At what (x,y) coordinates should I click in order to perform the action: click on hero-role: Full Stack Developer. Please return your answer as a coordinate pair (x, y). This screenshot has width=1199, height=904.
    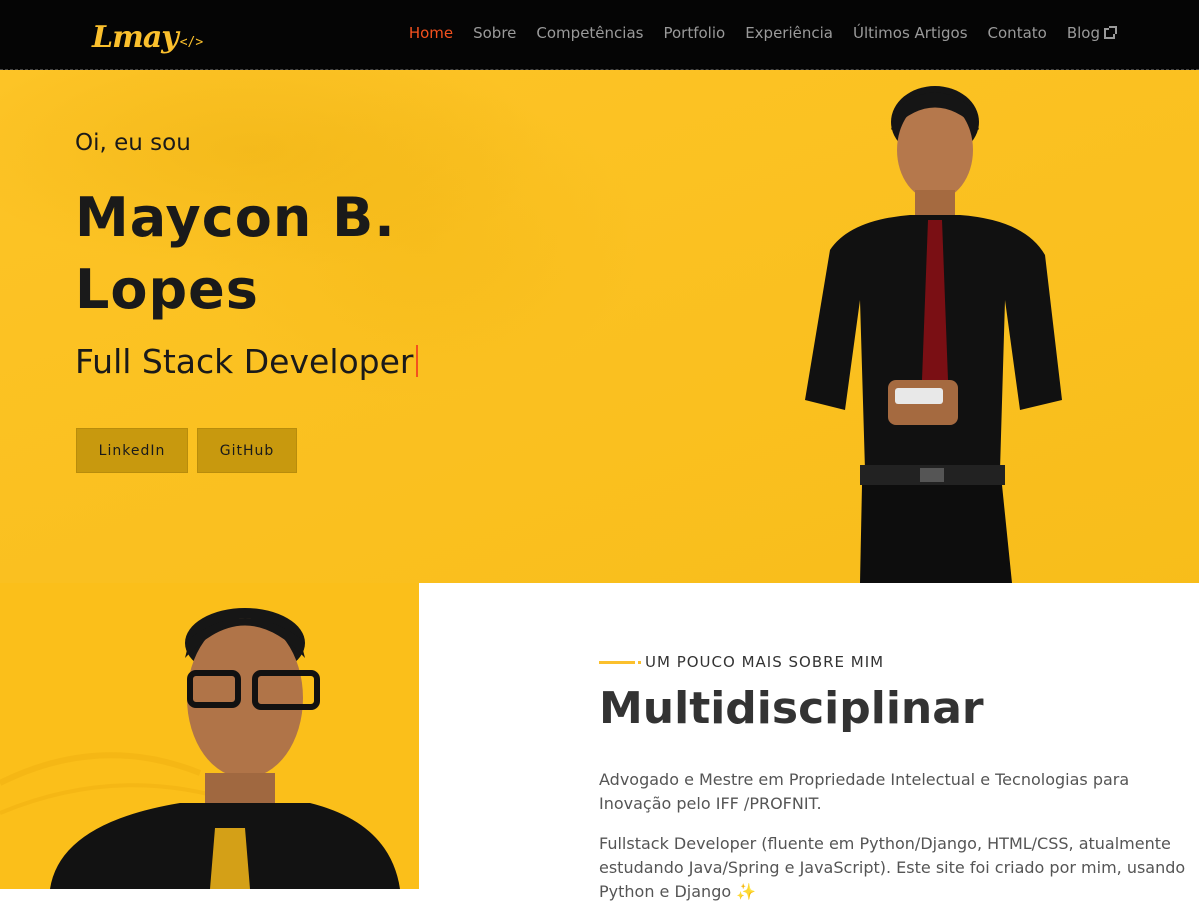
    Looking at the image, I should click on (246, 361).